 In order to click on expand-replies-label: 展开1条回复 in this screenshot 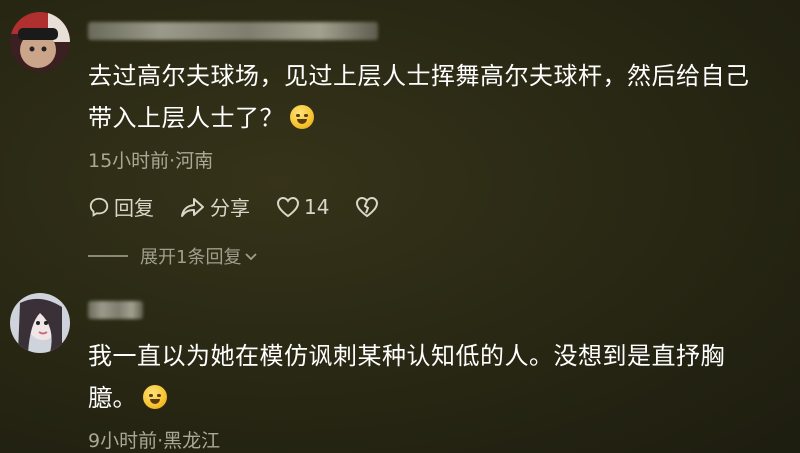, I will do `click(191, 257)`.